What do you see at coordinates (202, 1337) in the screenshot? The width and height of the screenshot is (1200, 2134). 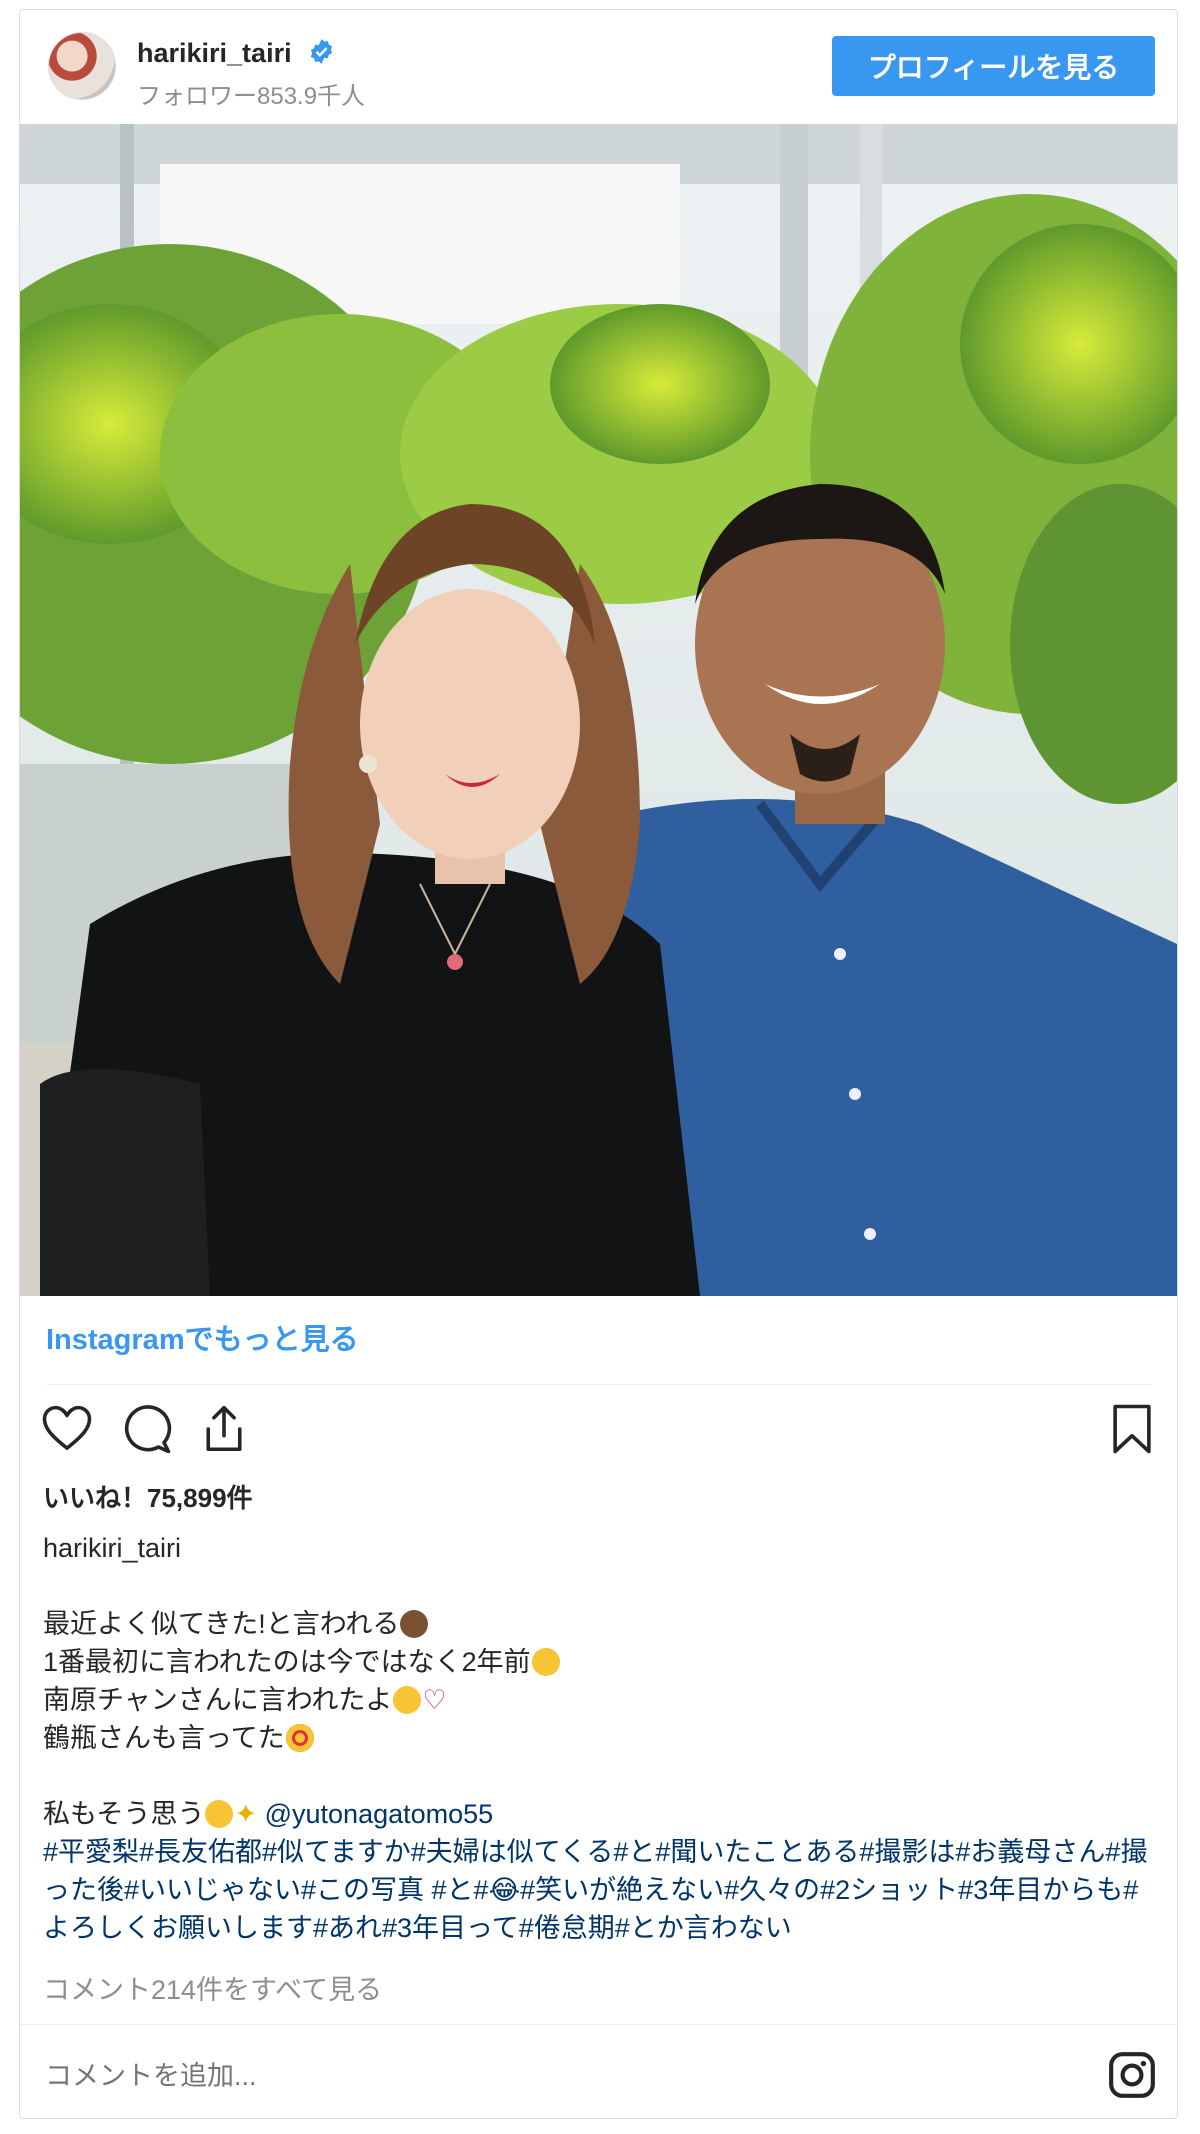 I see `view-more-on-instagram-link: Instagramでもっと見る` at bounding box center [202, 1337].